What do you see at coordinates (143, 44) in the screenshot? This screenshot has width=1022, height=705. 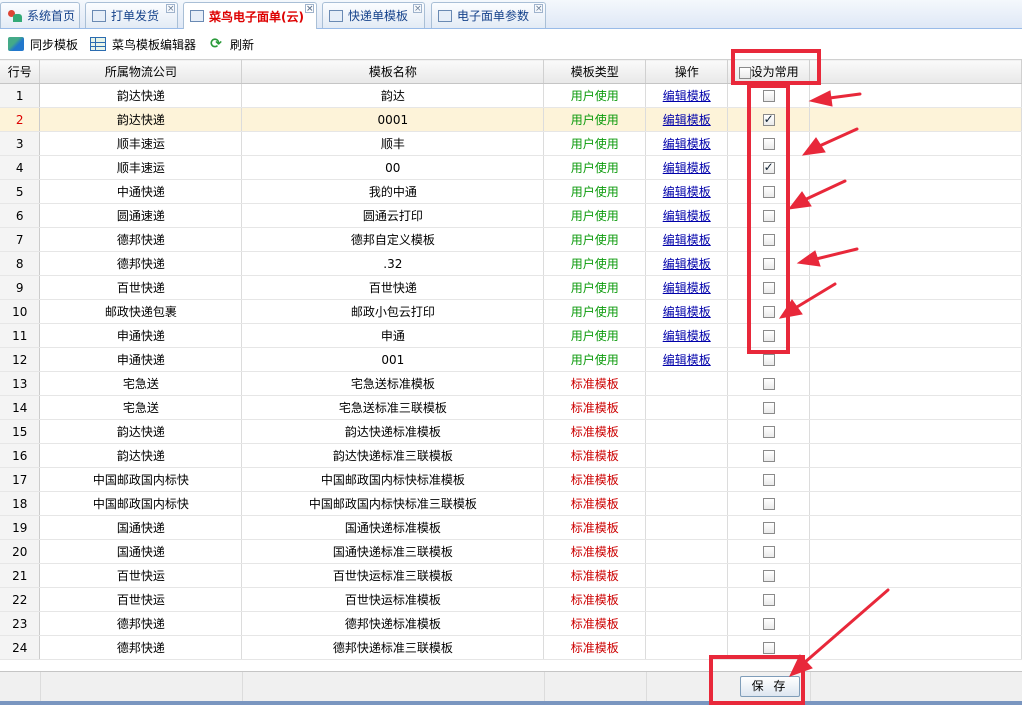 I see `template-editor-button: 菜鸟模板编辑器` at bounding box center [143, 44].